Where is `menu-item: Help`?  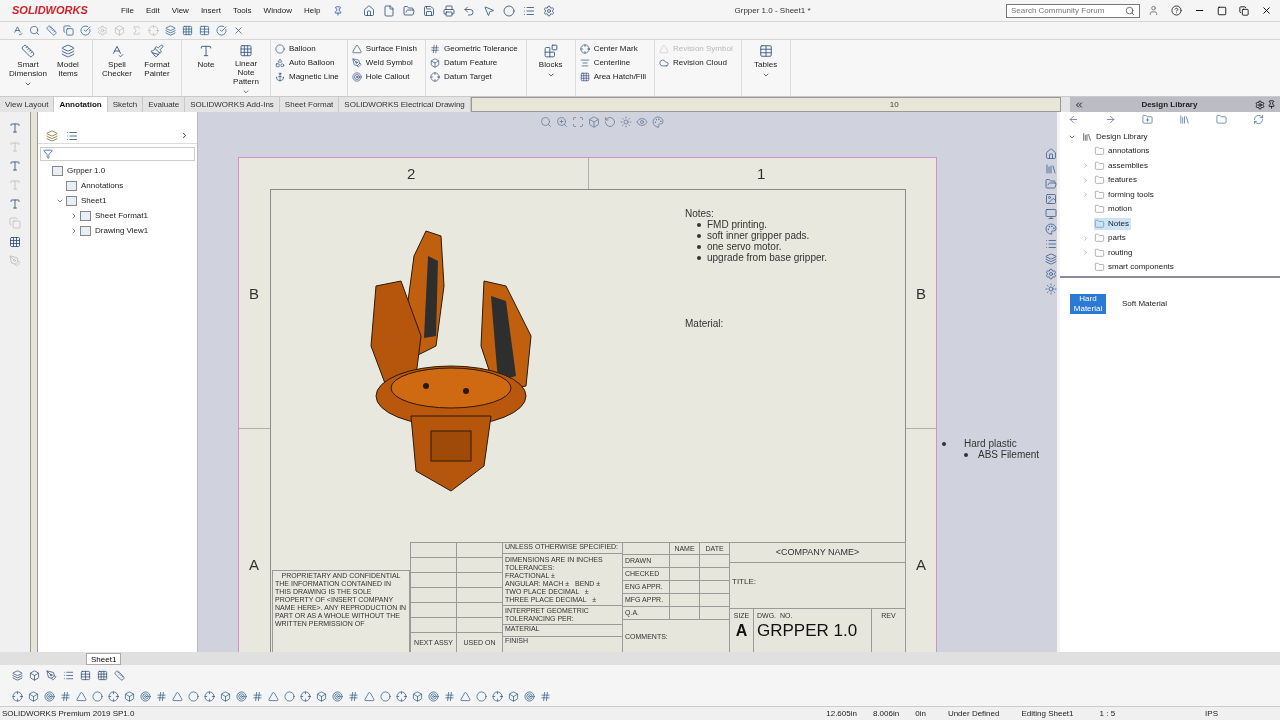 menu-item: Help is located at coordinates (312, 10).